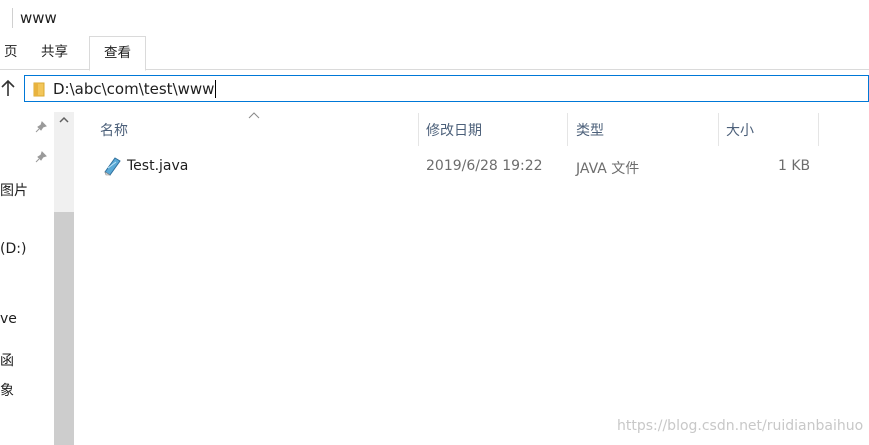 This screenshot has width=869, height=445. Describe the element at coordinates (64, 328) in the screenshot. I see `scroll-thumb` at that location.